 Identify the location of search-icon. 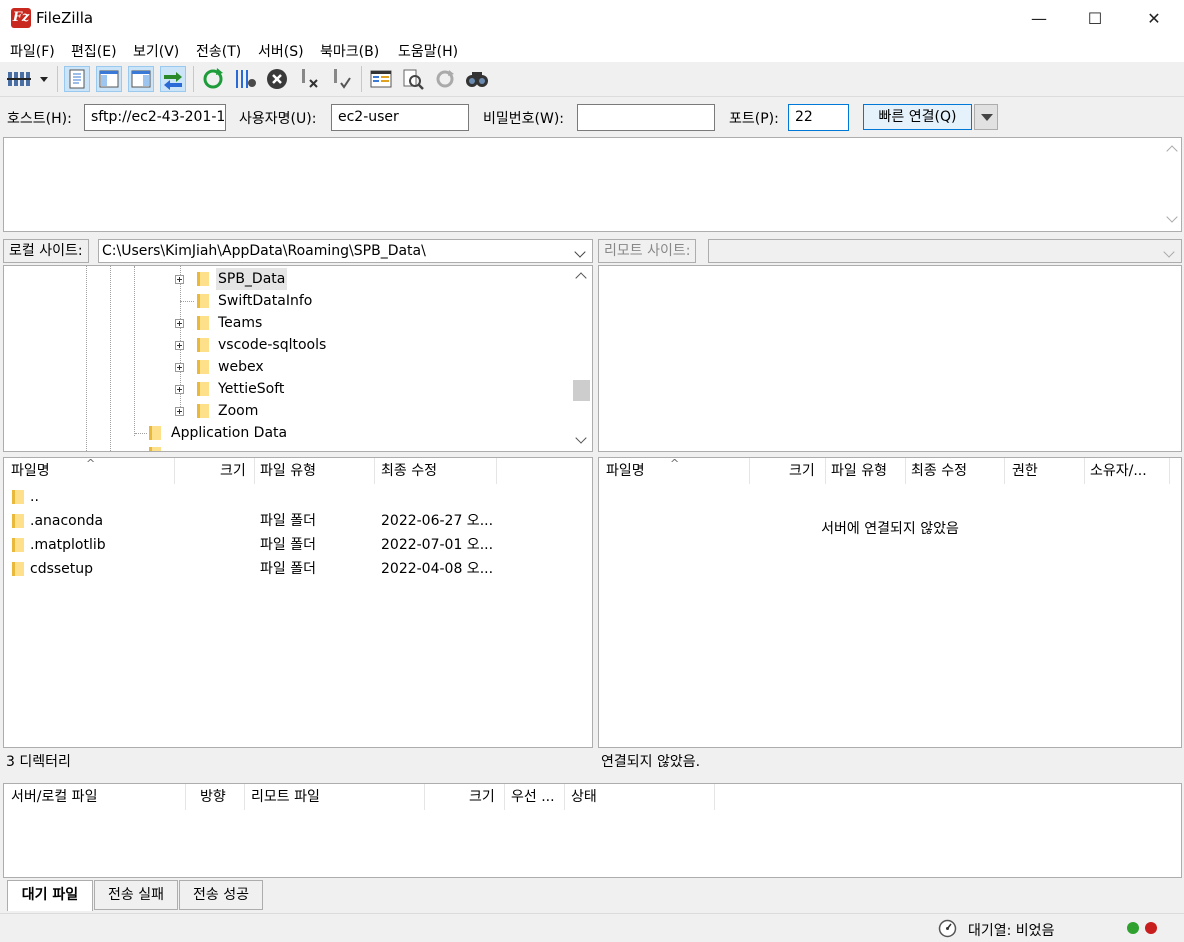
(477, 79).